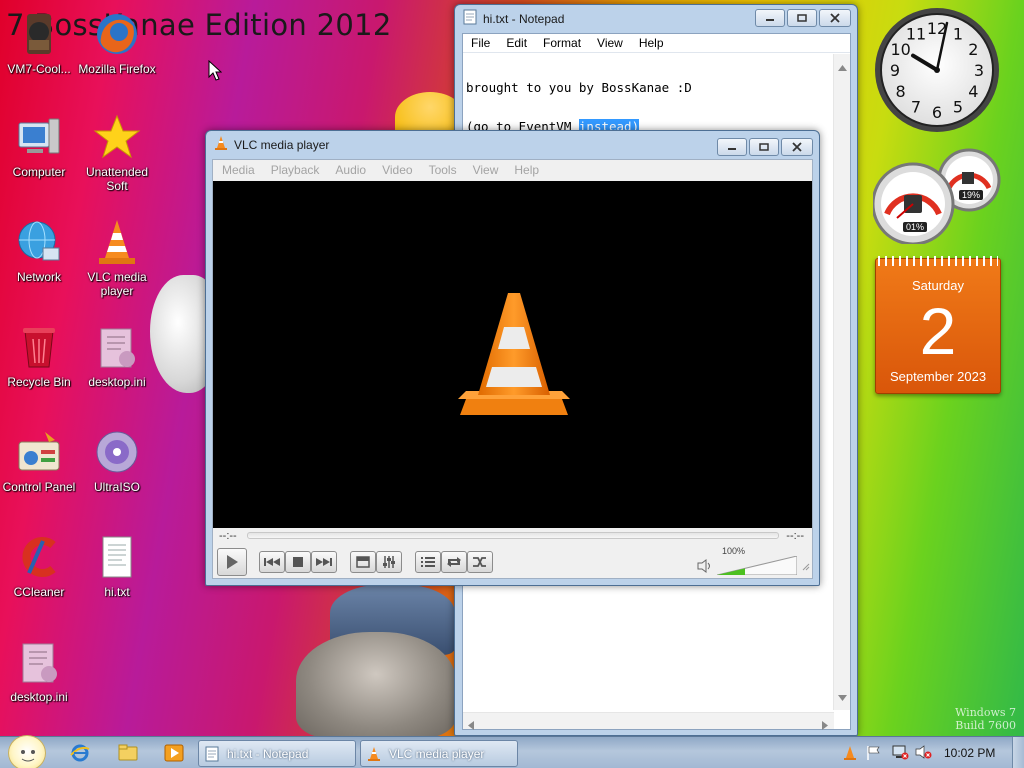 Image resolution: width=1024 pixels, height=768 pixels. What do you see at coordinates (651, 43) in the screenshot?
I see `notepad-menu-help: Help` at bounding box center [651, 43].